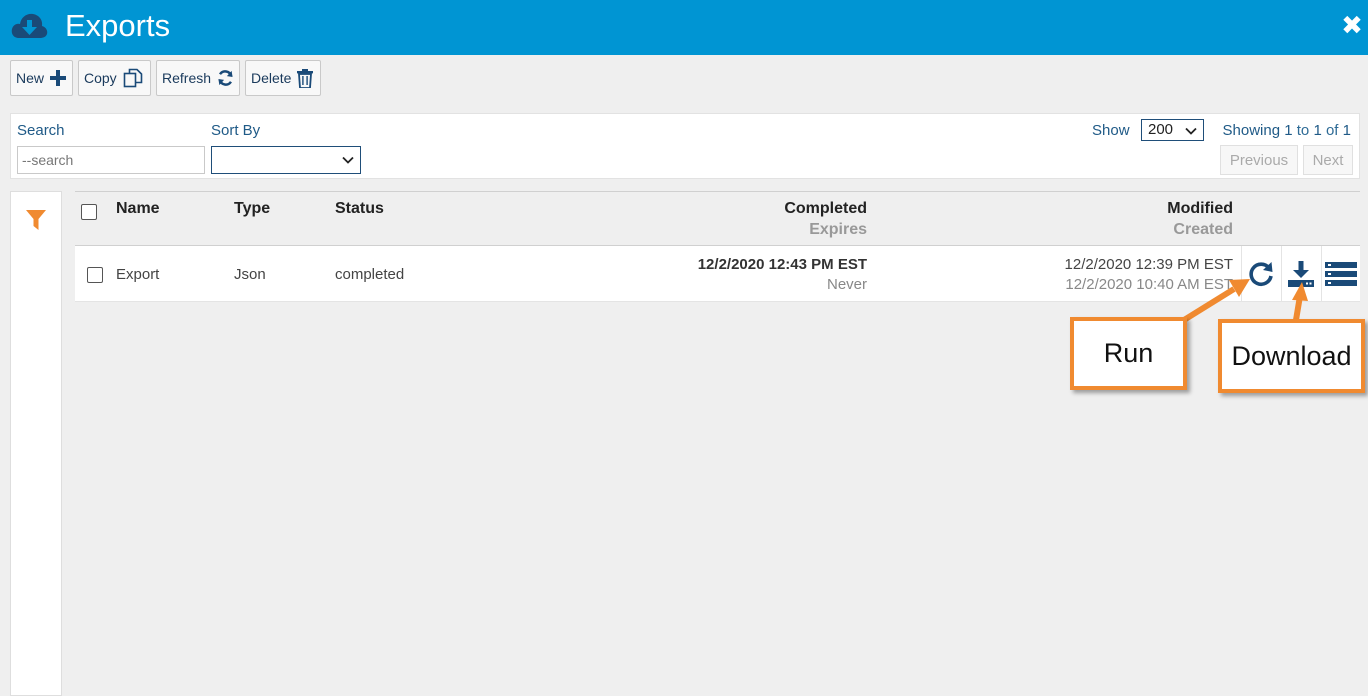 Image resolution: width=1368 pixels, height=696 pixels. Describe the element at coordinates (1253, 130) in the screenshot. I see `showing-prefix: Showing` at that location.